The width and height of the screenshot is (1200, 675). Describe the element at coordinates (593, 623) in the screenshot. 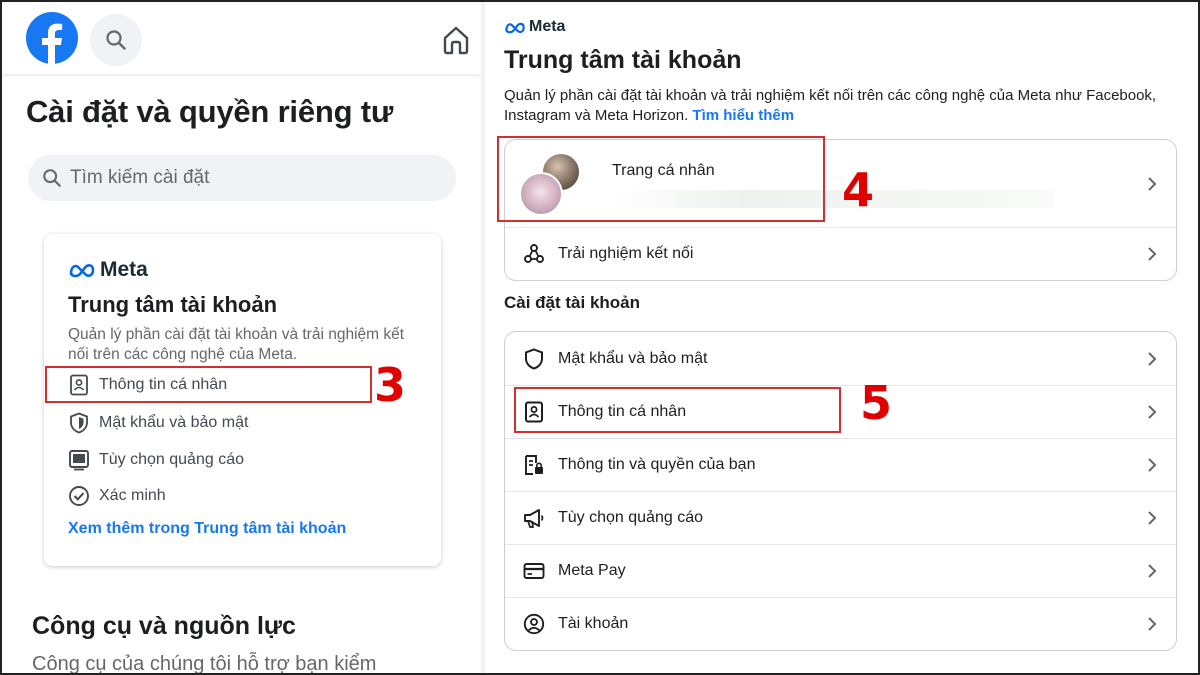

I see `row-label: Tài khoản` at that location.